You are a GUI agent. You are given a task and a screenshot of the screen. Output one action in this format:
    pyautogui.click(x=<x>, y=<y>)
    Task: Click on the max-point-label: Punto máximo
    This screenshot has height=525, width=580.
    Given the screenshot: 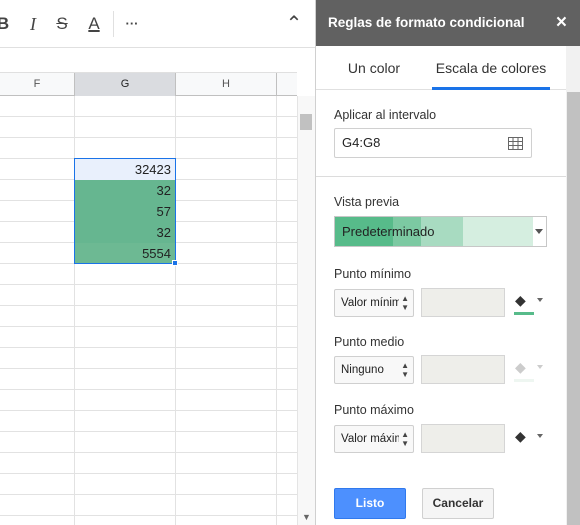 What is the action you would take?
    pyautogui.click(x=374, y=410)
    